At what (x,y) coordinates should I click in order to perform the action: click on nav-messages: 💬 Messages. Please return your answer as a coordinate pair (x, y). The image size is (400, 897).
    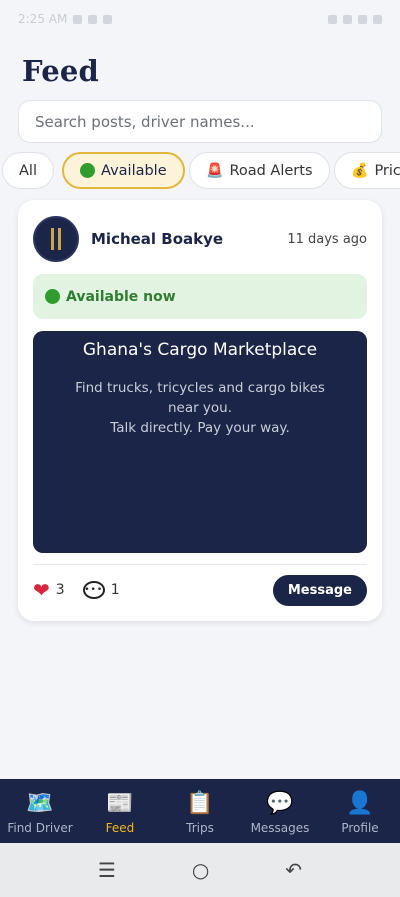
    Looking at the image, I should click on (280, 811).